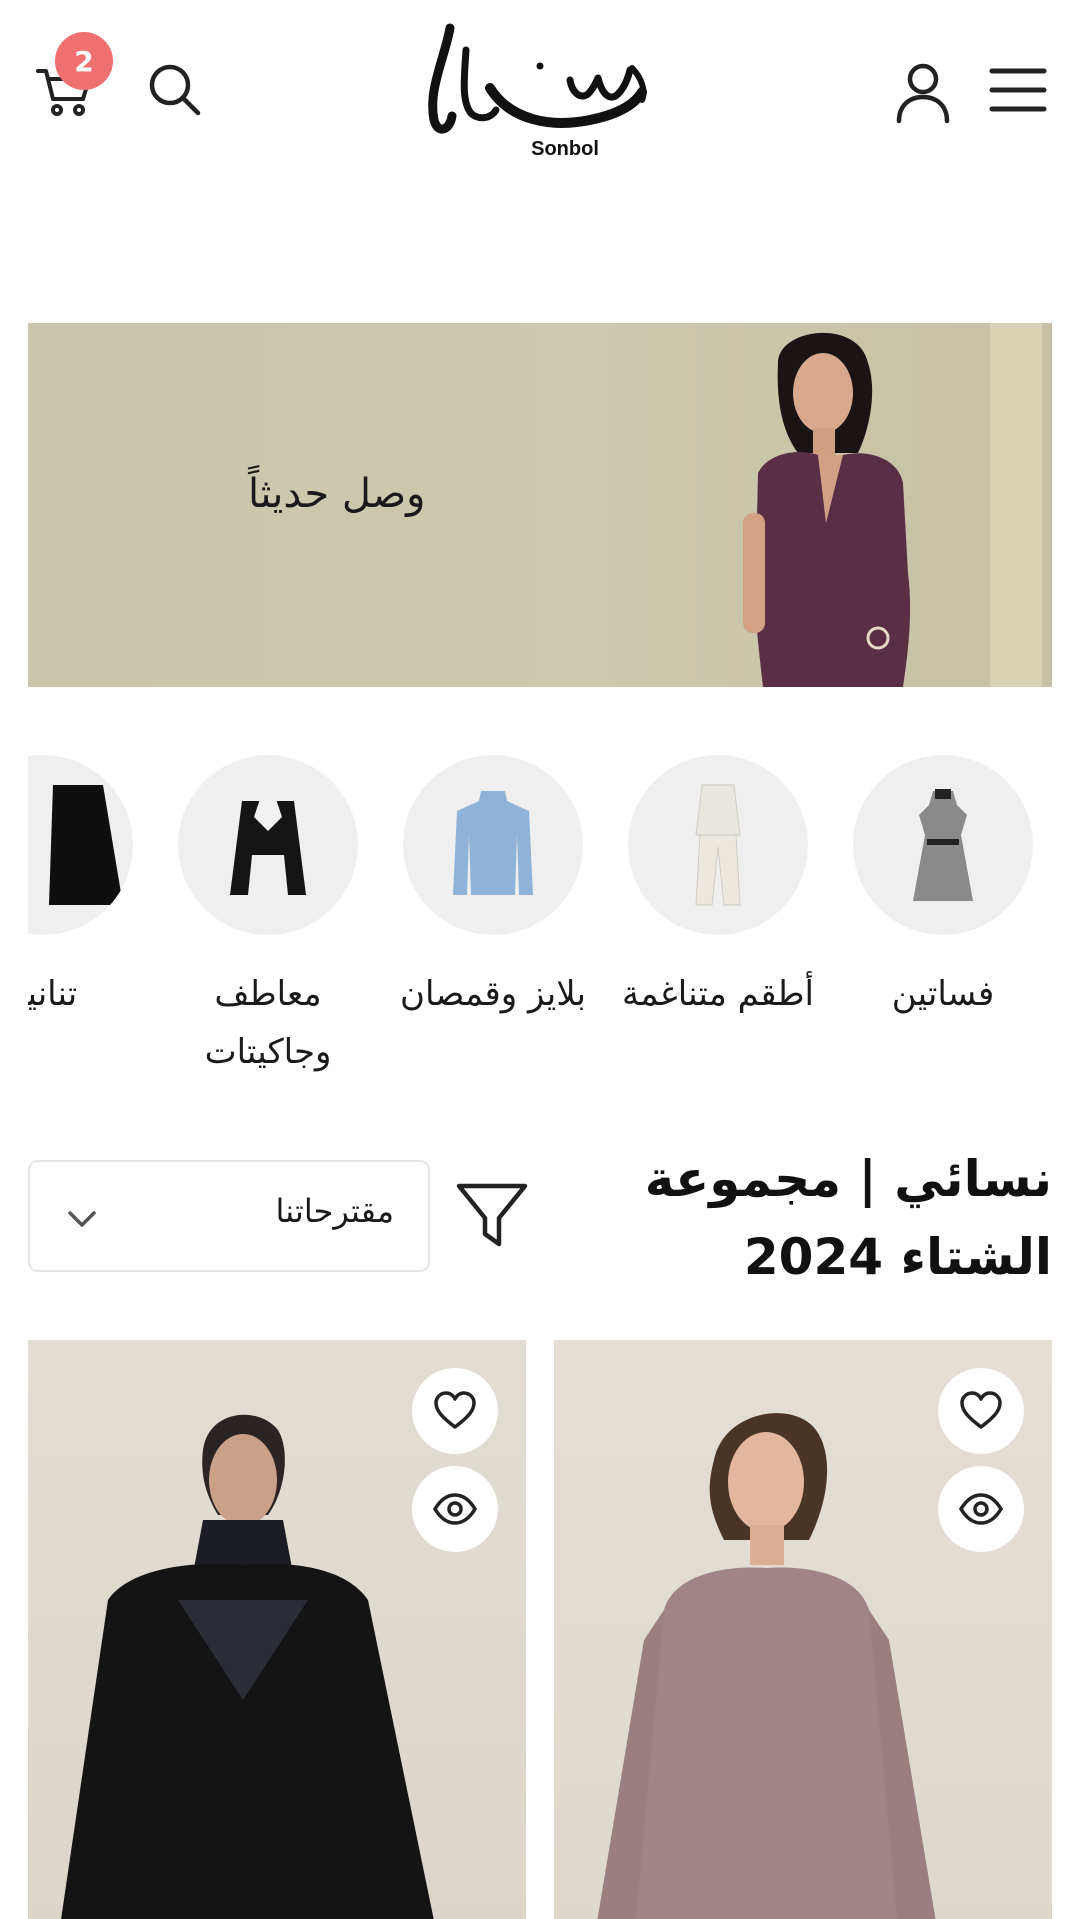 The image size is (1080, 1919). Describe the element at coordinates (53, 994) in the screenshot. I see `category-label: تنانير` at that location.